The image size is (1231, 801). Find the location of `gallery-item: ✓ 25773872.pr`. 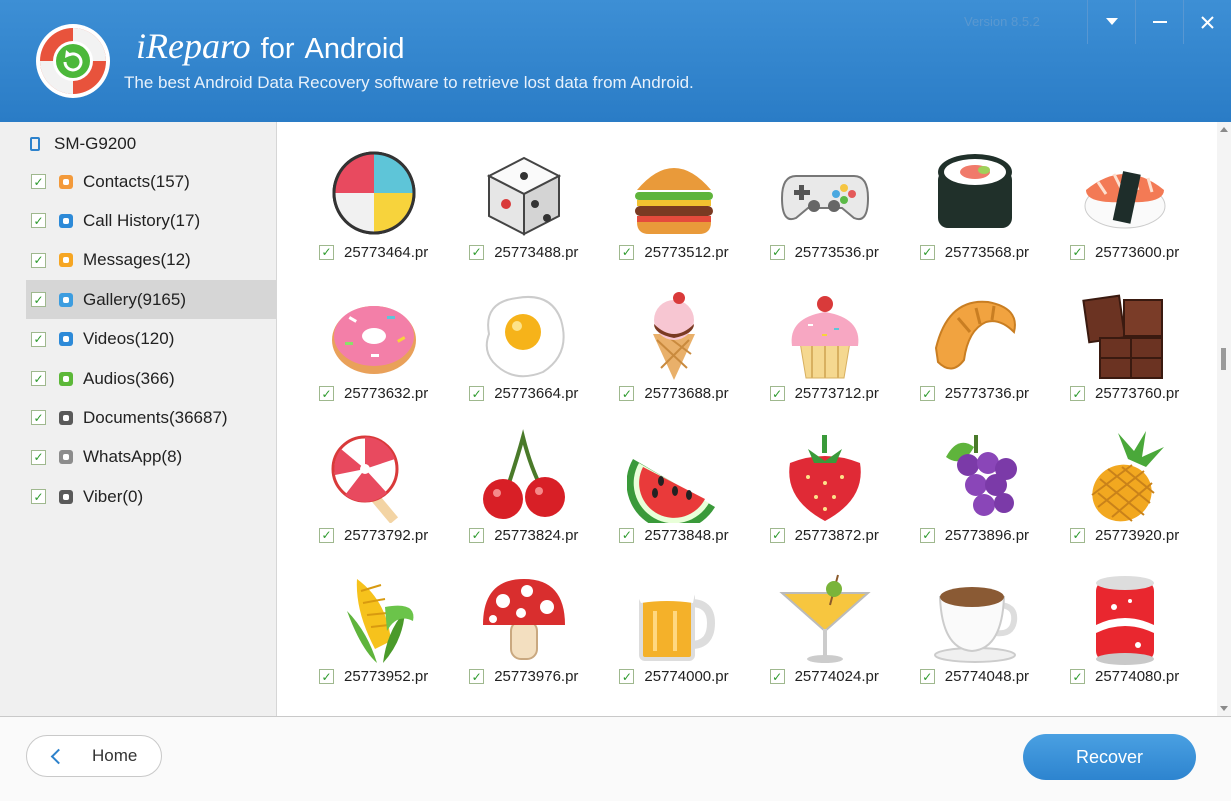

gallery-item: ✓ 25773872.pr is located at coordinates (827, 474).